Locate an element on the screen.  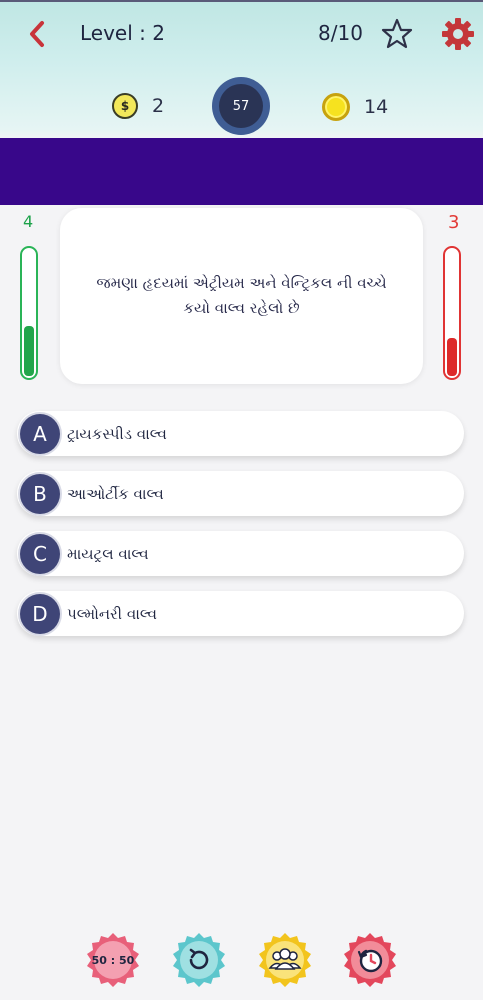
audience-icon is located at coordinates (285, 960).